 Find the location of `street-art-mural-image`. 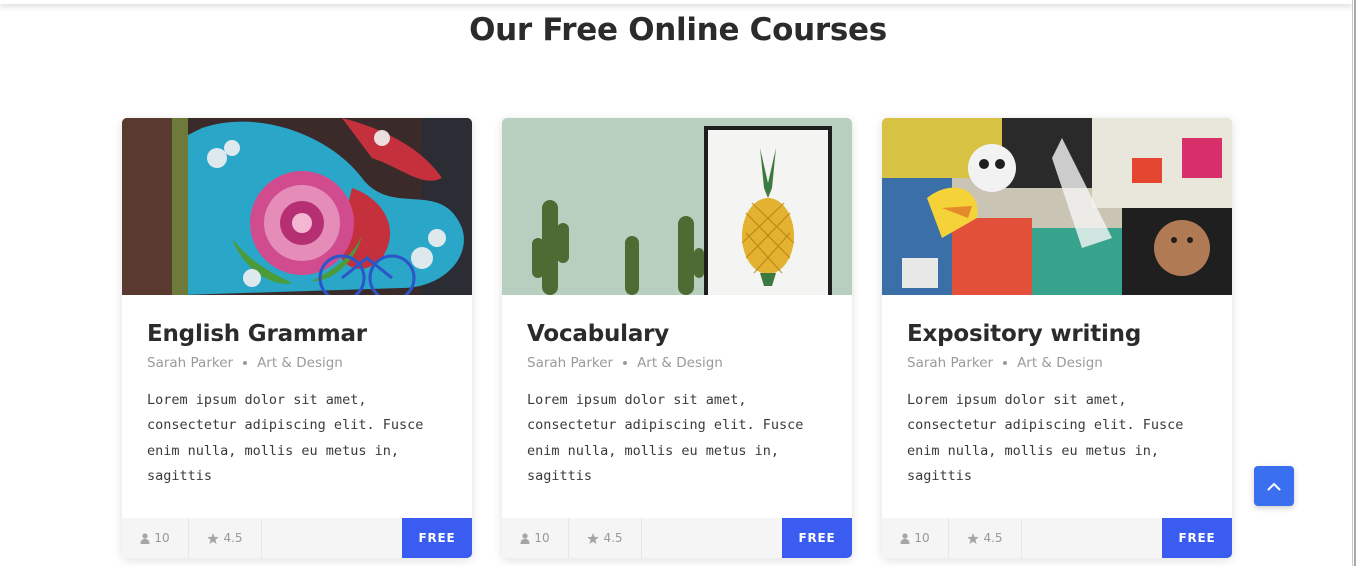

street-art-mural-image is located at coordinates (297, 206).